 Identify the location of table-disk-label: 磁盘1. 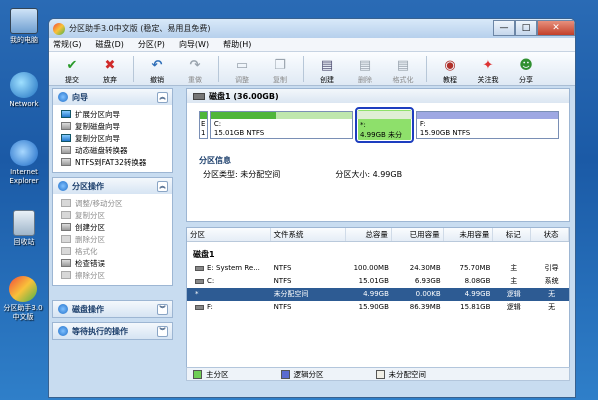
(378, 255).